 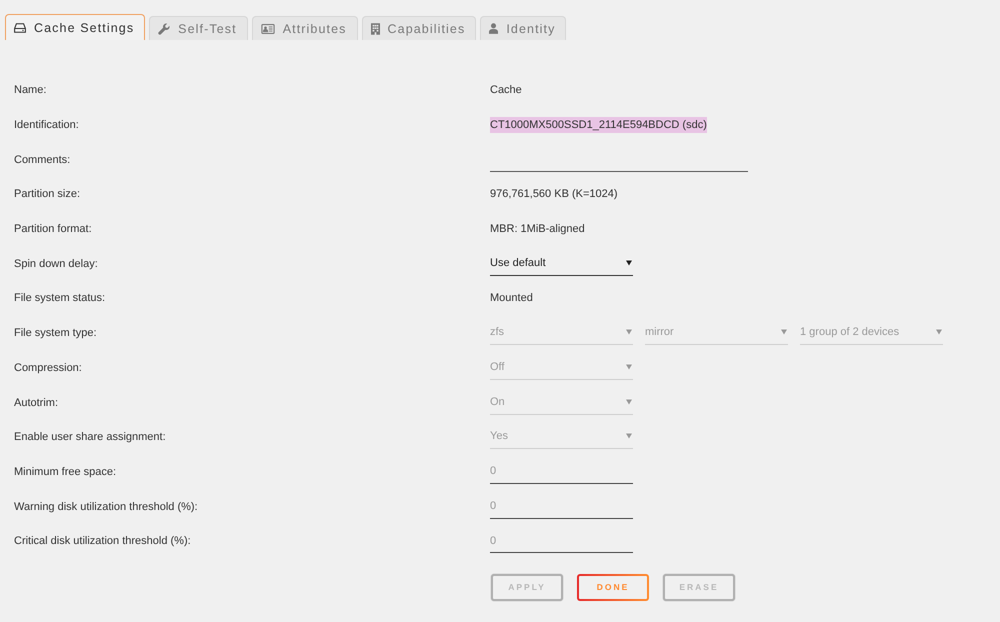 I want to click on field-label: Minimum free space:, so click(x=66, y=472).